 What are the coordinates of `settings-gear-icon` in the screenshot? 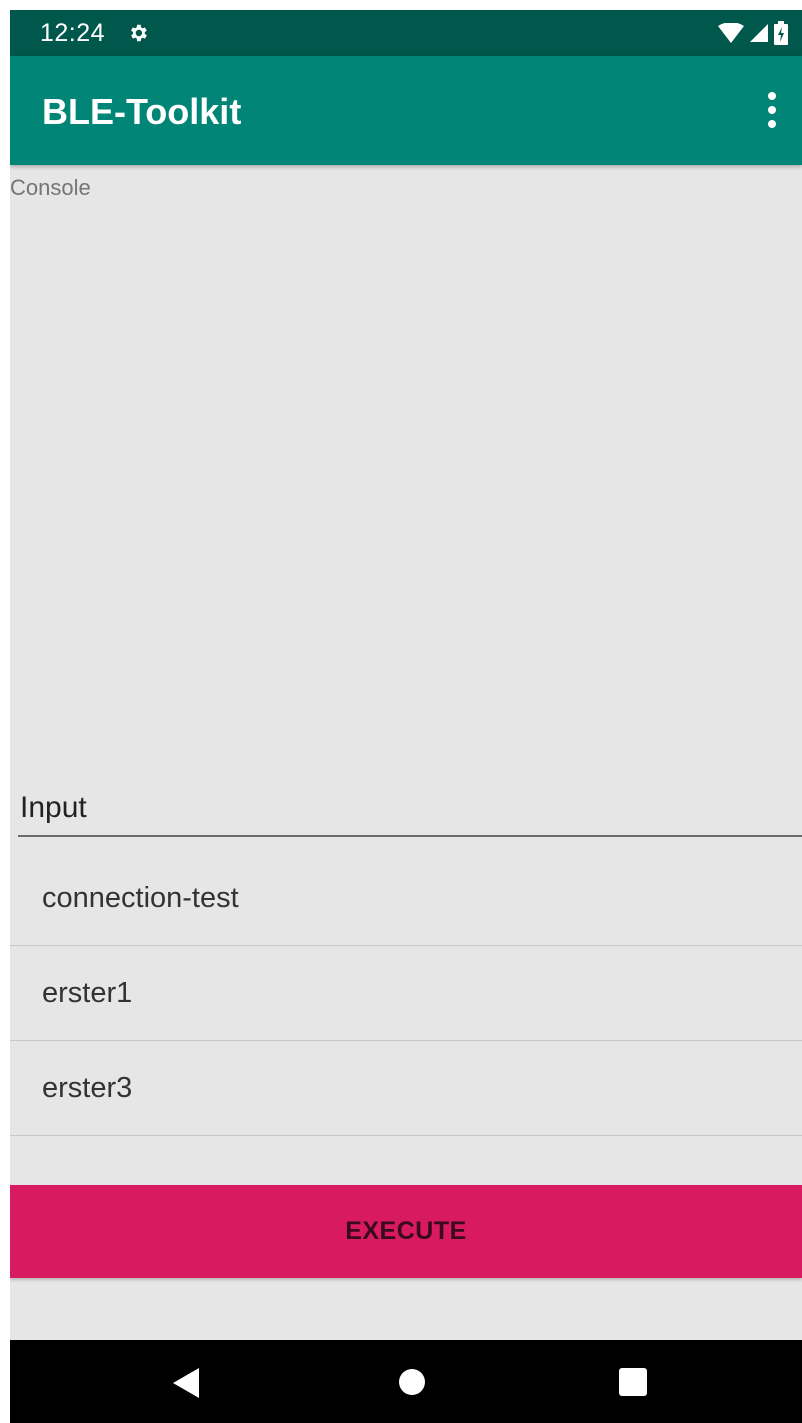 It's located at (138, 35).